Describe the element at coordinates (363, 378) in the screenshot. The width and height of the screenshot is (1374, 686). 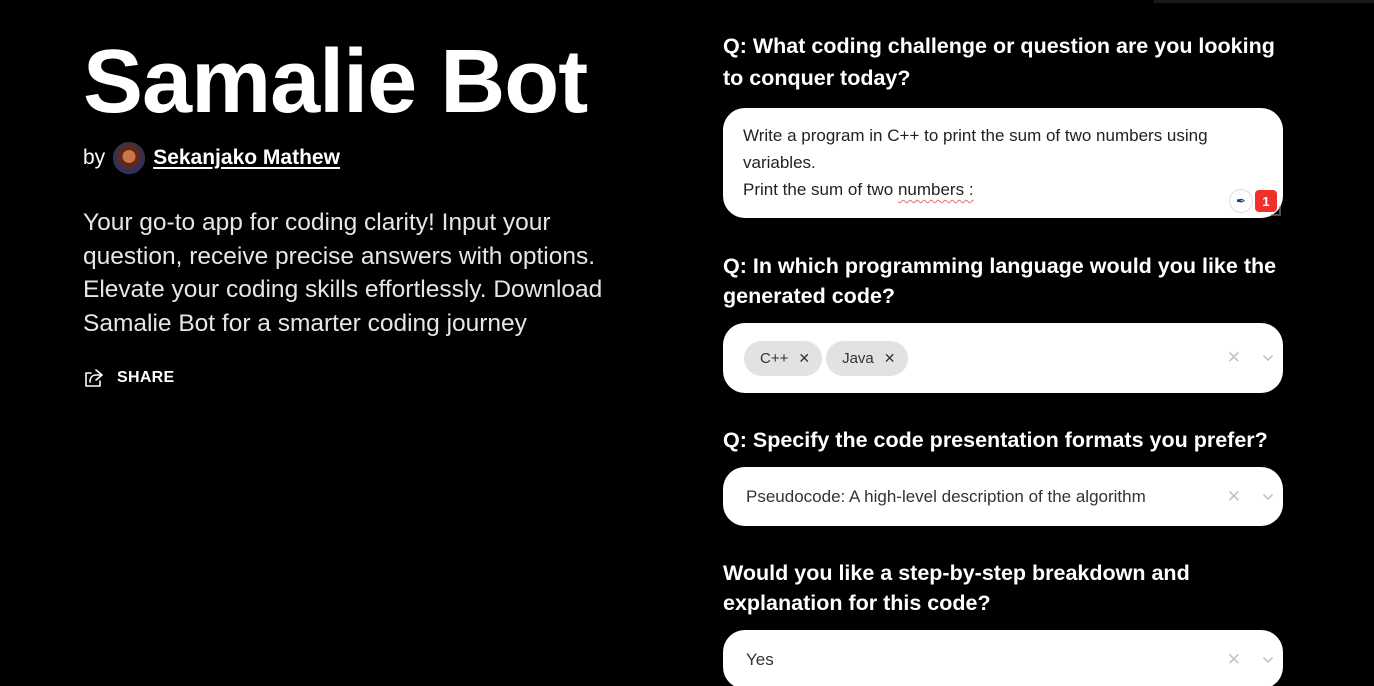
I see `share-button: SHARE` at that location.